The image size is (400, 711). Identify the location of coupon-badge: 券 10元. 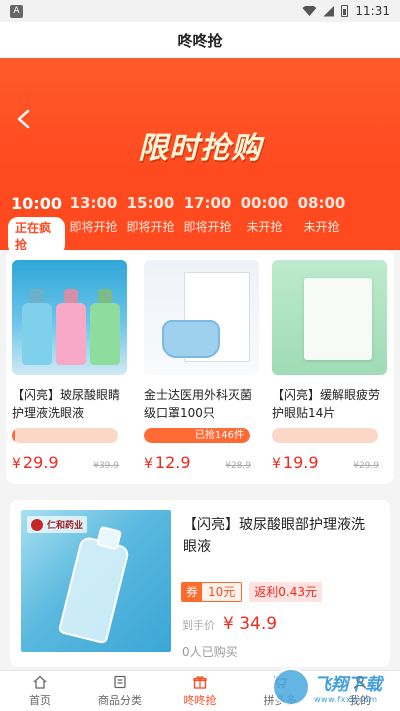
(212, 592).